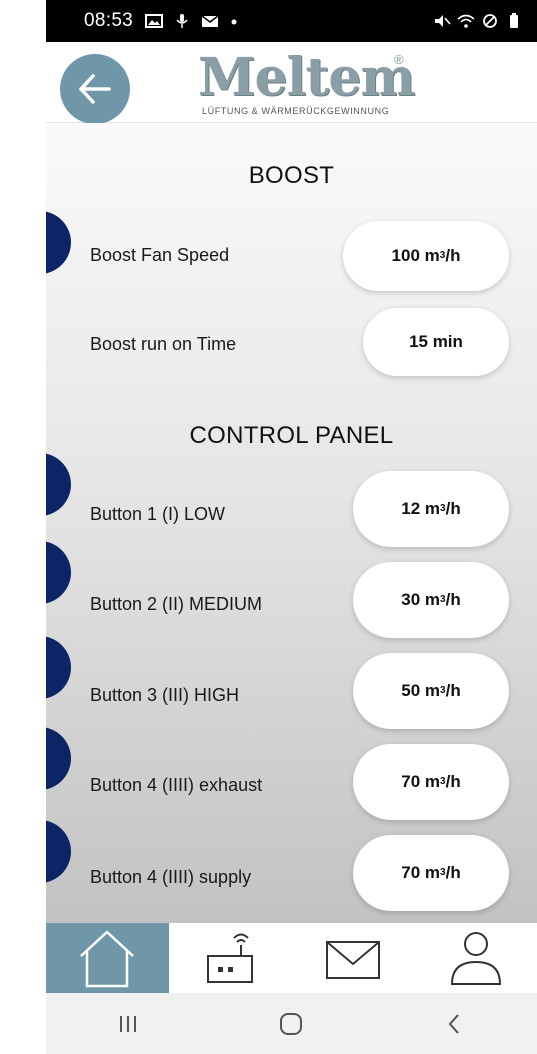 This screenshot has height=1054, width=537. What do you see at coordinates (160, 255) in the screenshot?
I see `boost-fan-speed-label: Boost Fan Speed` at bounding box center [160, 255].